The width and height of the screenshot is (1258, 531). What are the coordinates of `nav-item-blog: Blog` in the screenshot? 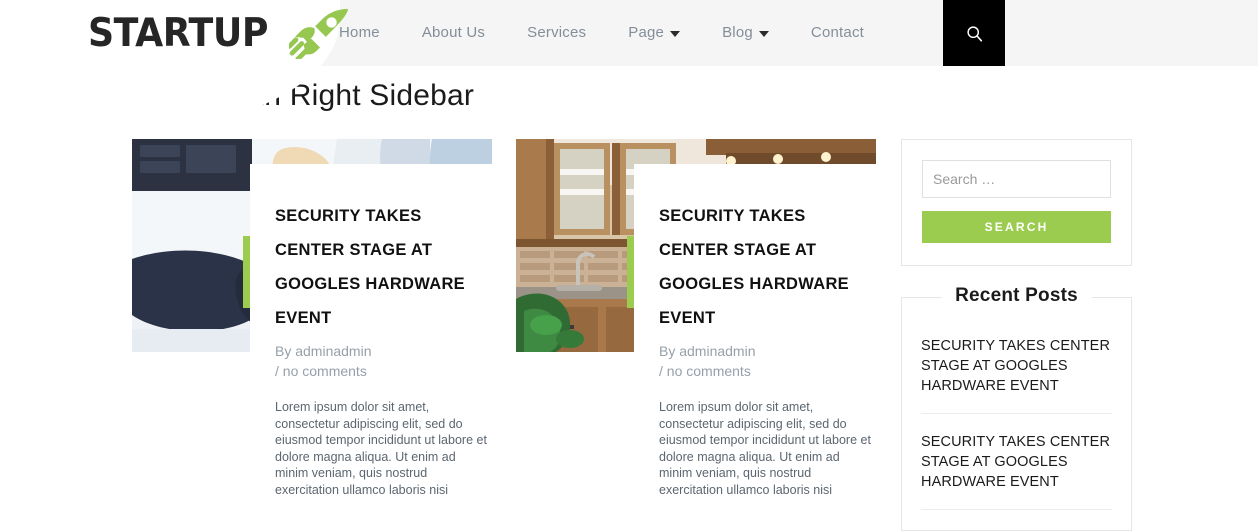 It's located at (745, 33).